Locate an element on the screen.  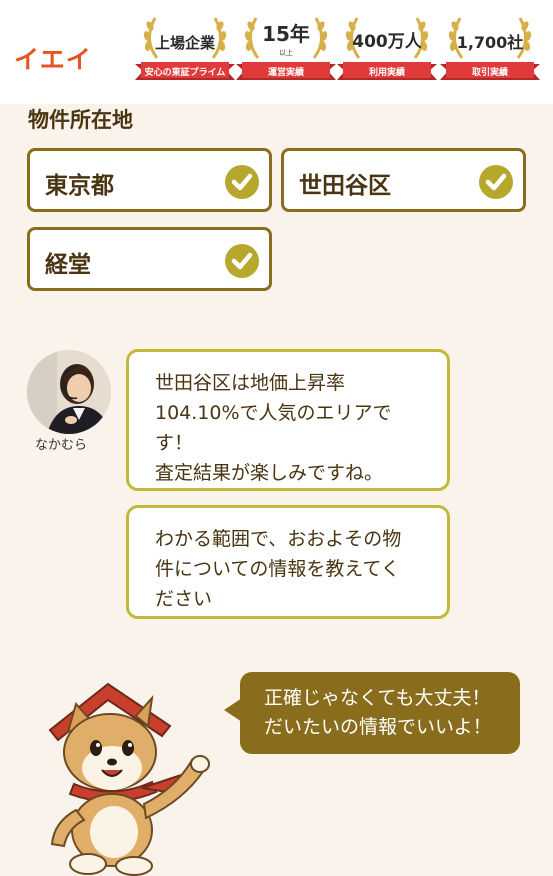
logo: イエイ is located at coordinates (53, 58).